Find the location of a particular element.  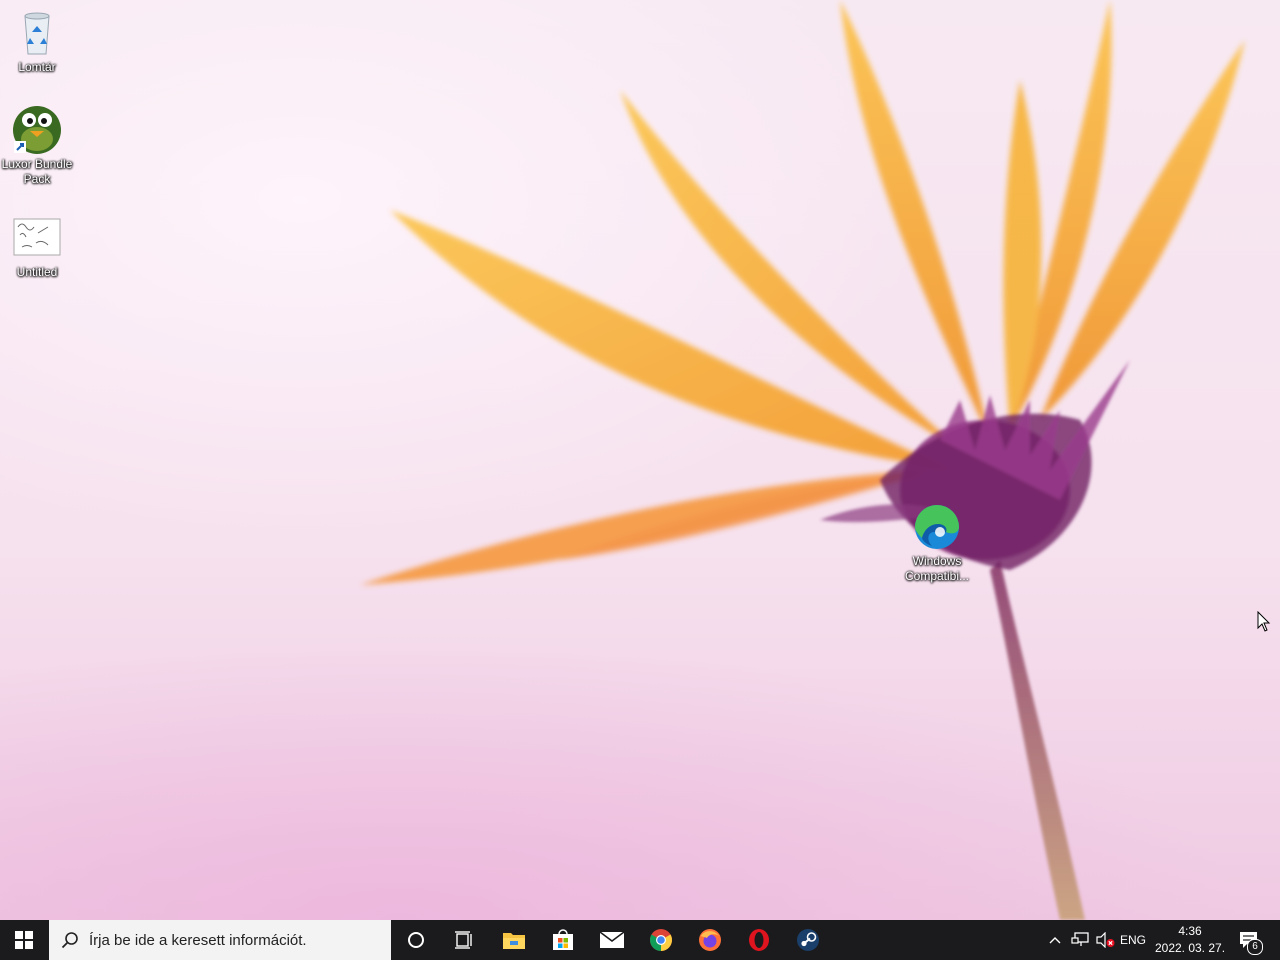

mail-icon is located at coordinates (612, 939).